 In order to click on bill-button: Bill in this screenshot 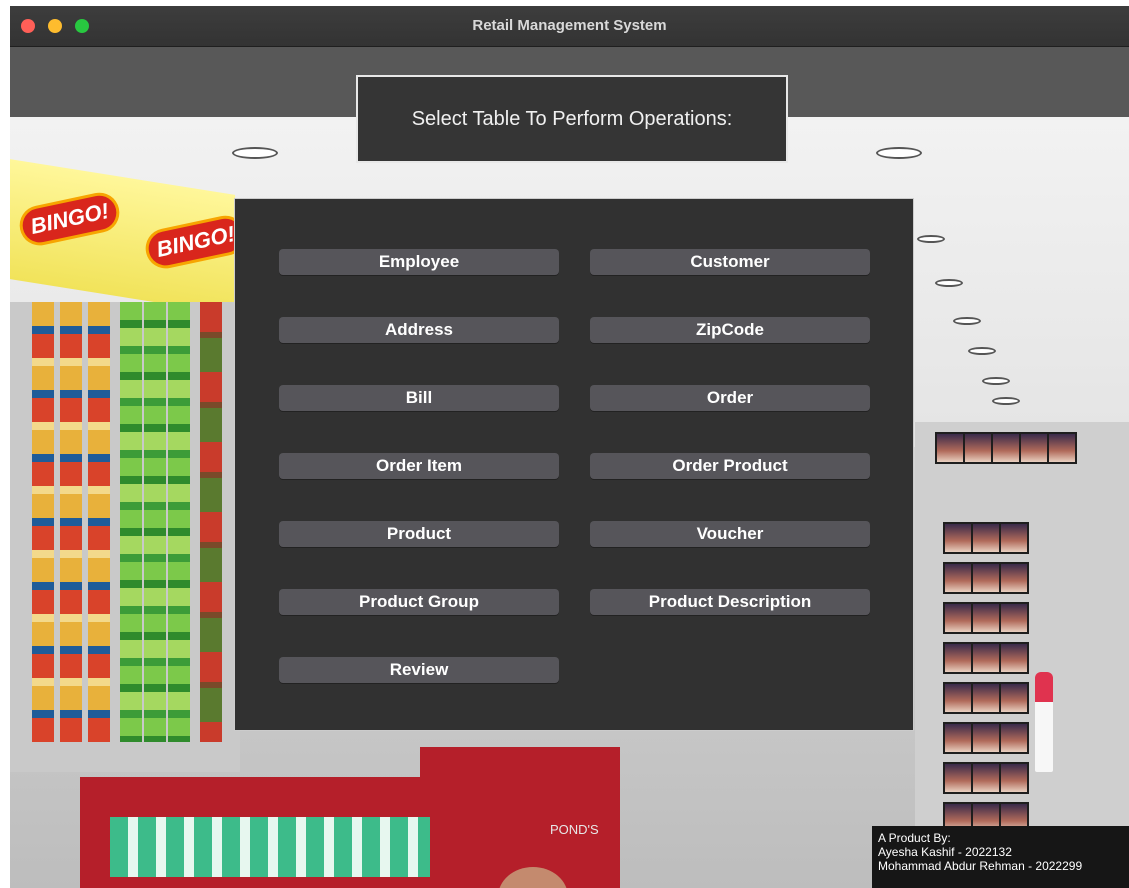, I will do `click(419, 398)`.